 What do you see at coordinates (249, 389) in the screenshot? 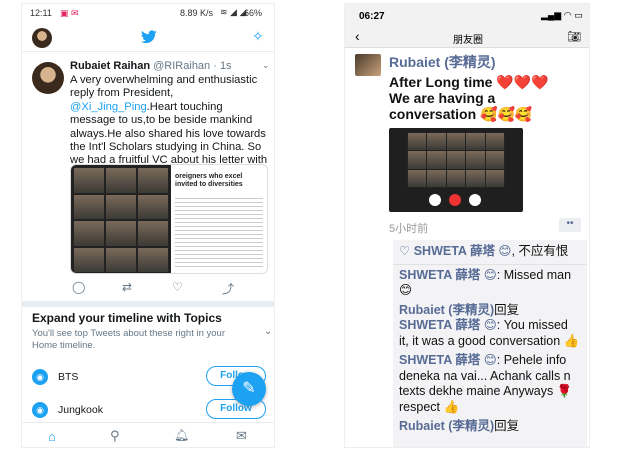
I see `compose-icon: ✎` at bounding box center [249, 389].